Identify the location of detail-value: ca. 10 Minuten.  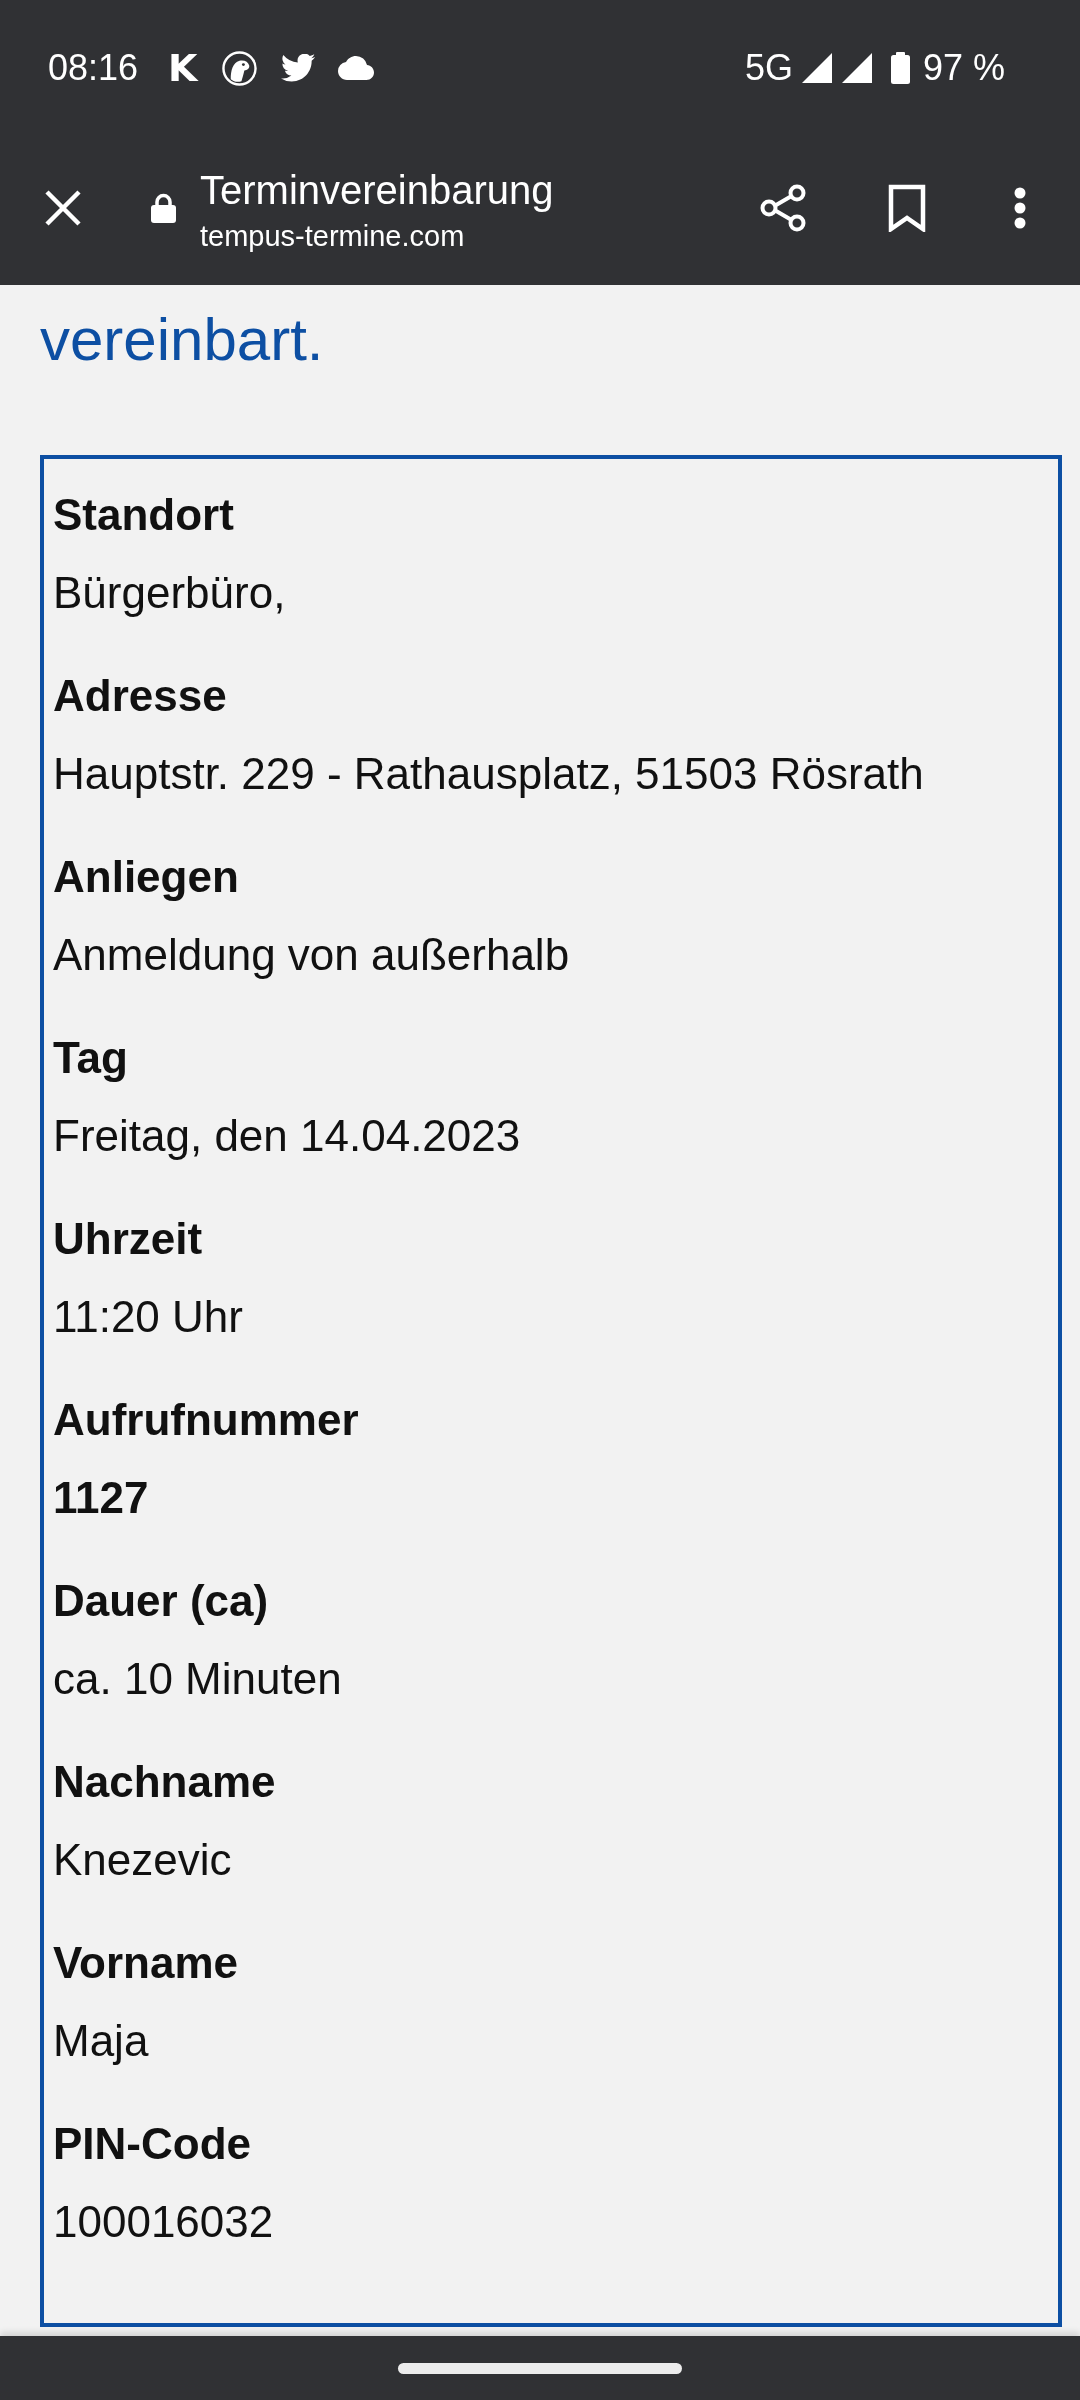
(197, 1679).